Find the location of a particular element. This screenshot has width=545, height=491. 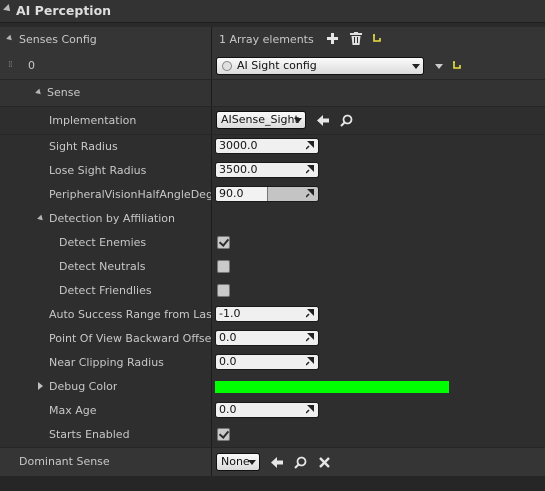

peripheral-angle-row: PeripheralVisionHalfAngleDegrees 90.0 is located at coordinates (272, 195).